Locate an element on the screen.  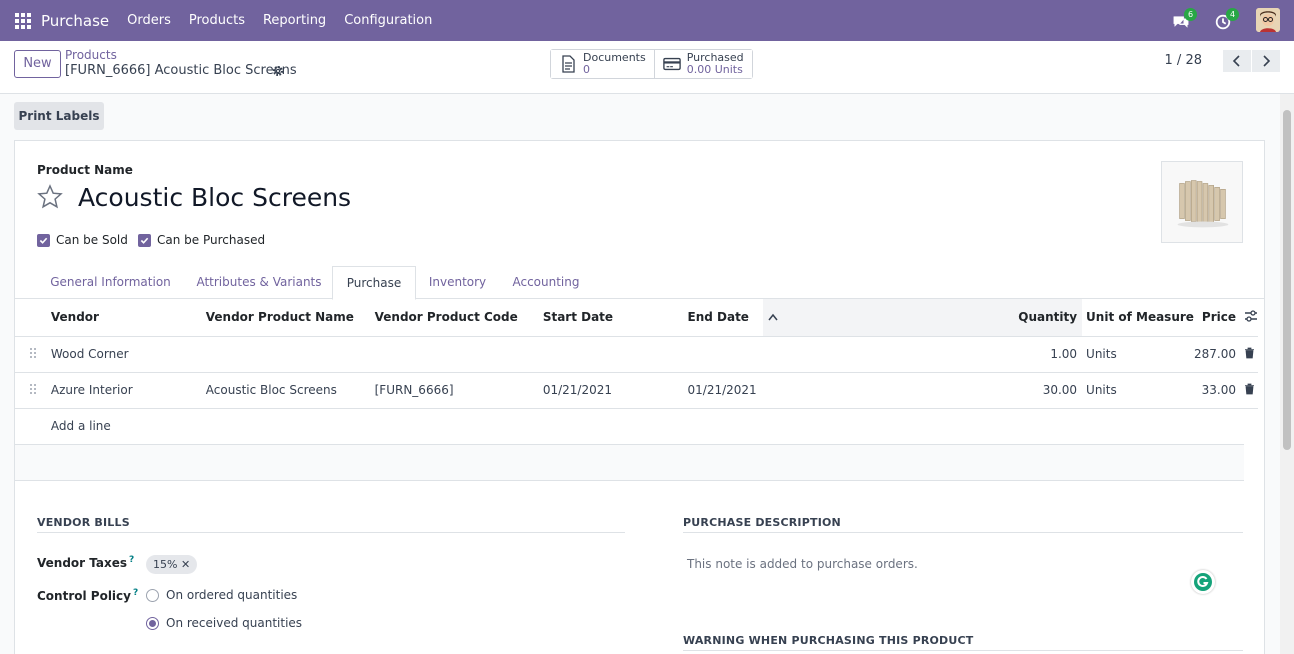
user-avatar is located at coordinates (1268, 20).